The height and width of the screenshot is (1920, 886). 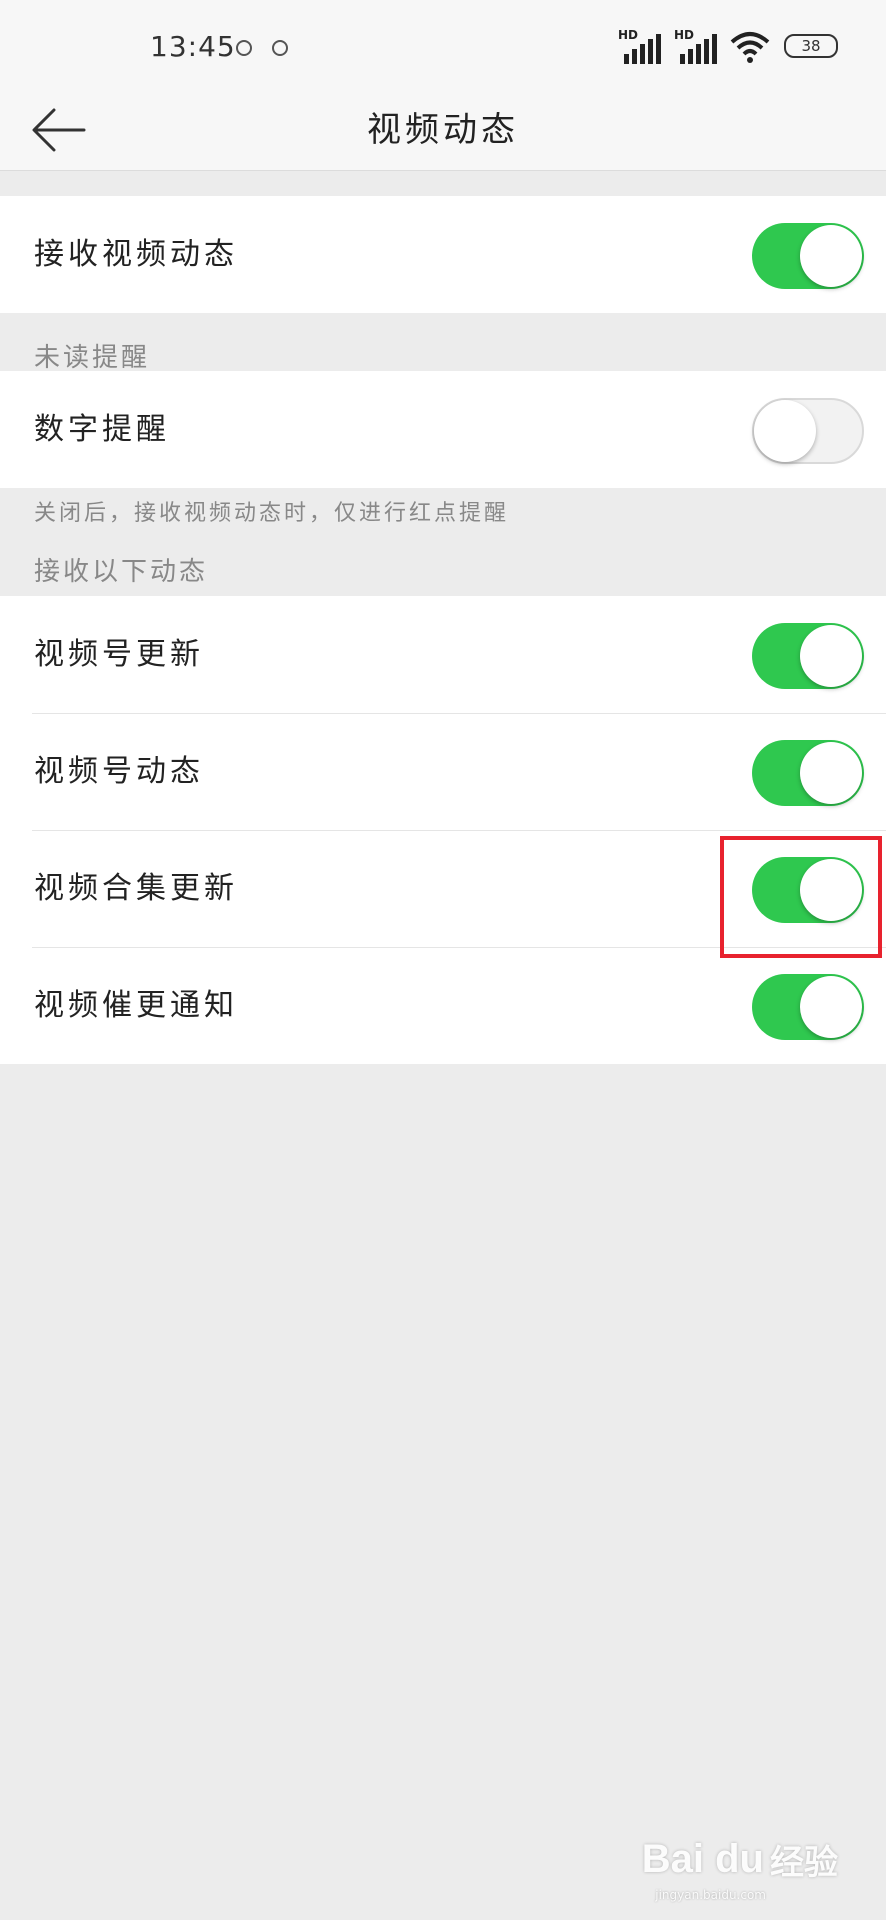 What do you see at coordinates (443, 1005) in the screenshot?
I see `list-item: 视频催更通知` at bounding box center [443, 1005].